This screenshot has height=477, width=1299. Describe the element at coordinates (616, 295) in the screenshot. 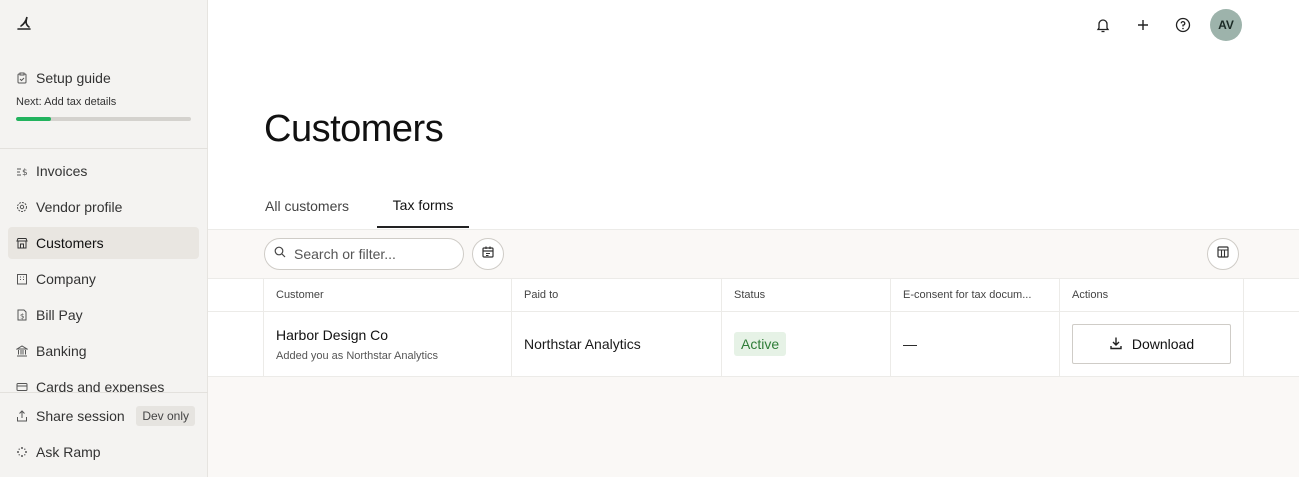

I see `header-paid-to: Paid to` at that location.